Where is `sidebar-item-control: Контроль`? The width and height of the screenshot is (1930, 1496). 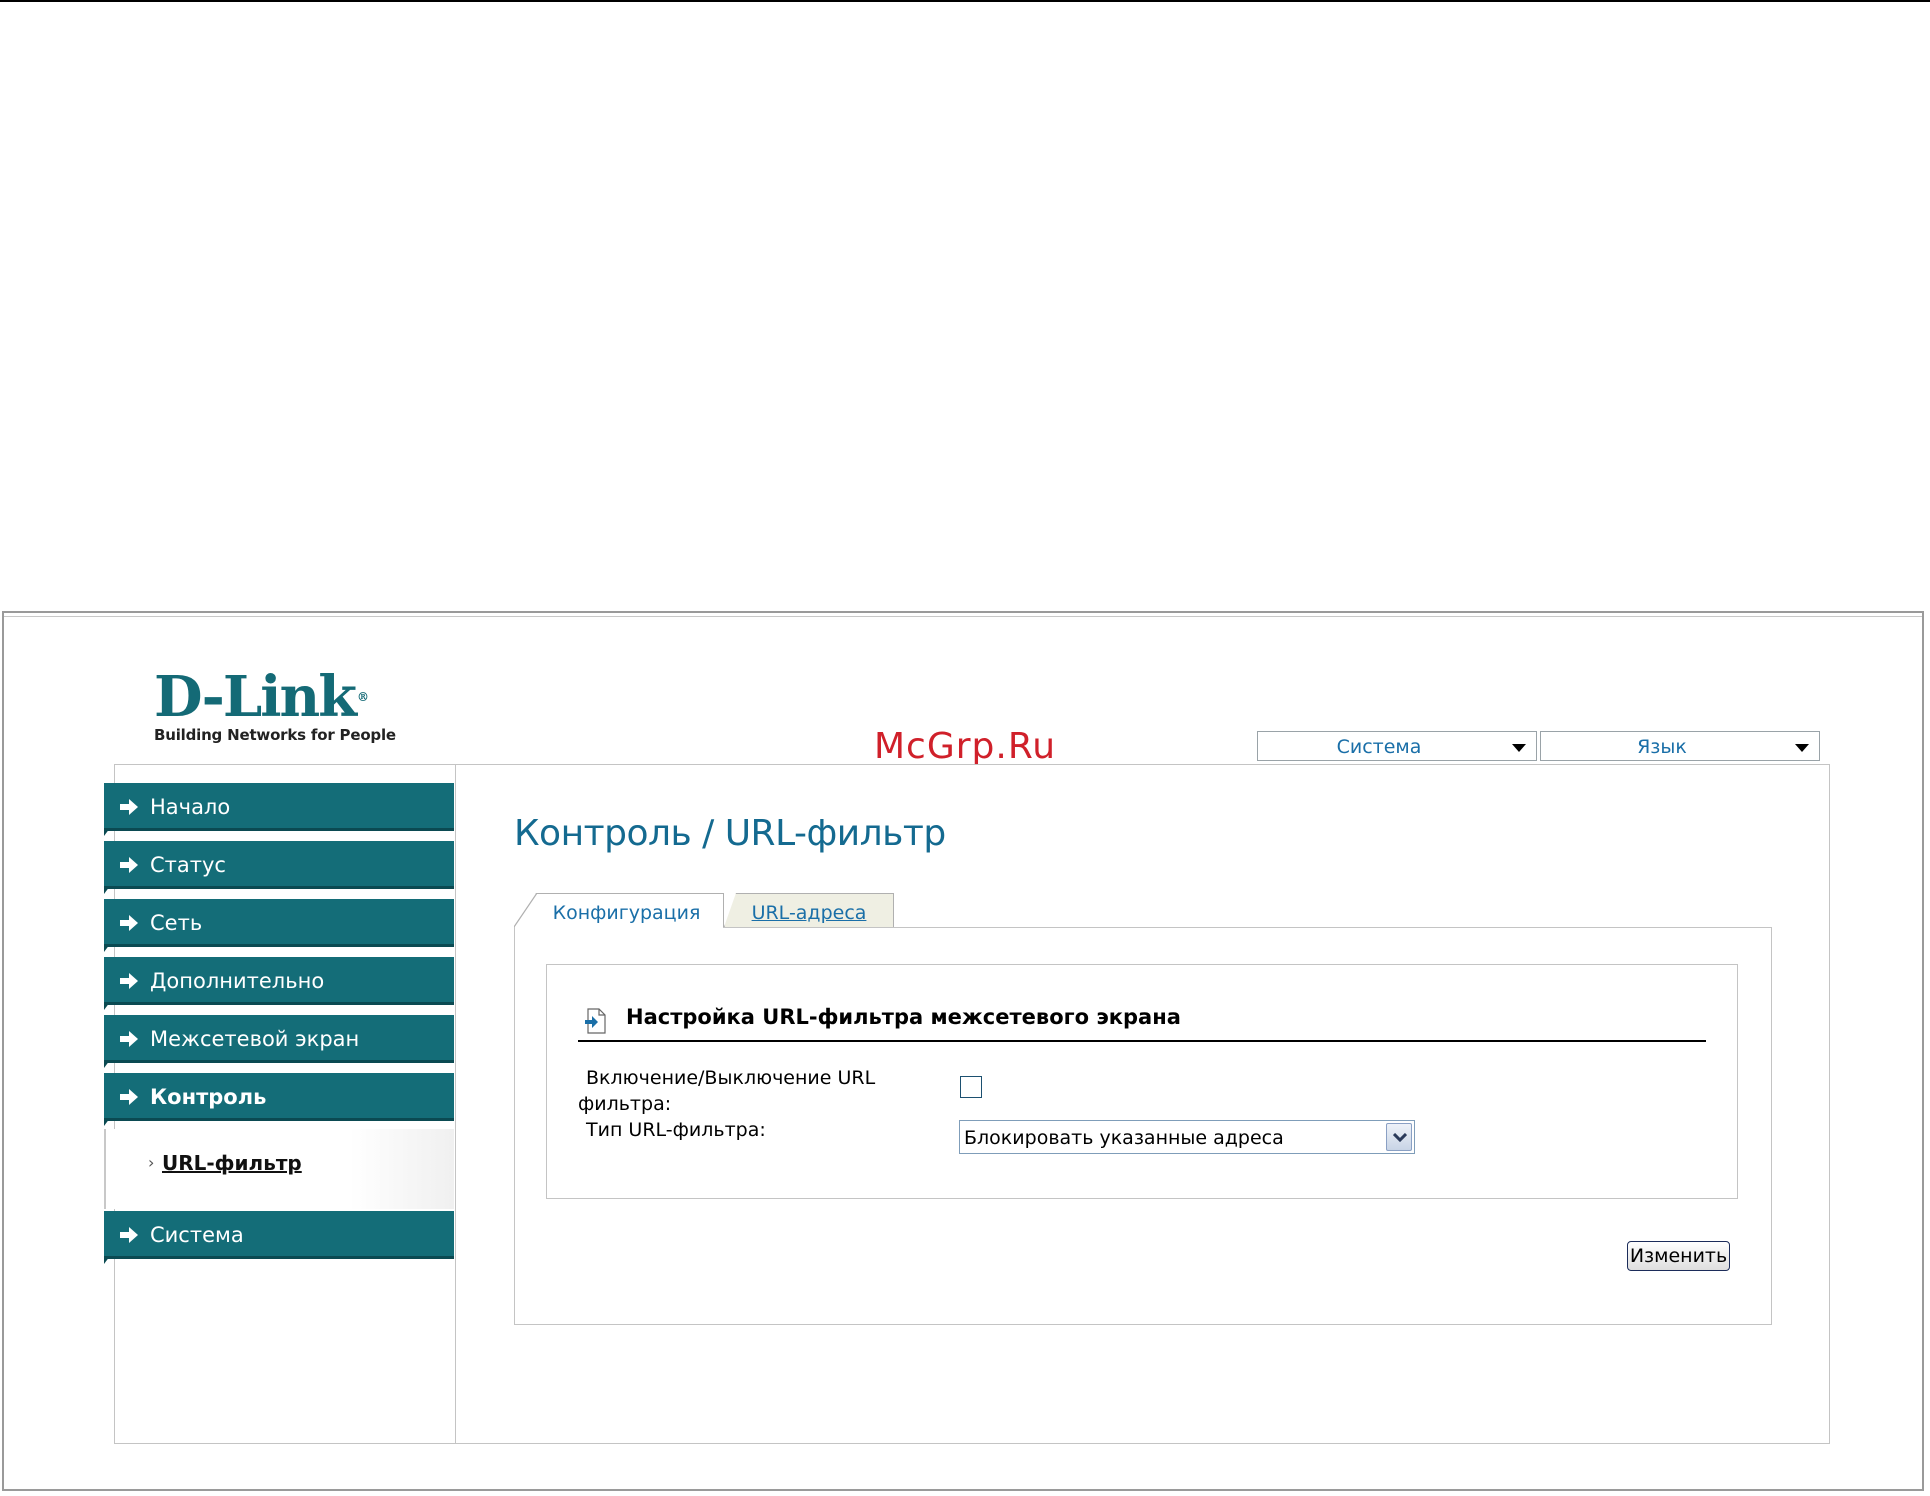 sidebar-item-control: Контроль is located at coordinates (279, 1099).